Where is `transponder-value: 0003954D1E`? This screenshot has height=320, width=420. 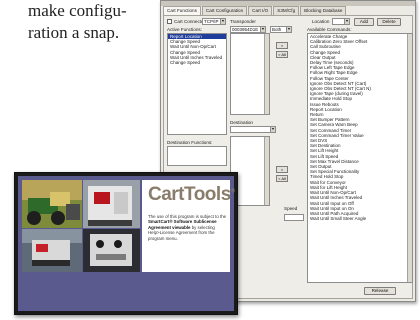 transponder-value: 0003954D1E is located at coordinates (245, 29).